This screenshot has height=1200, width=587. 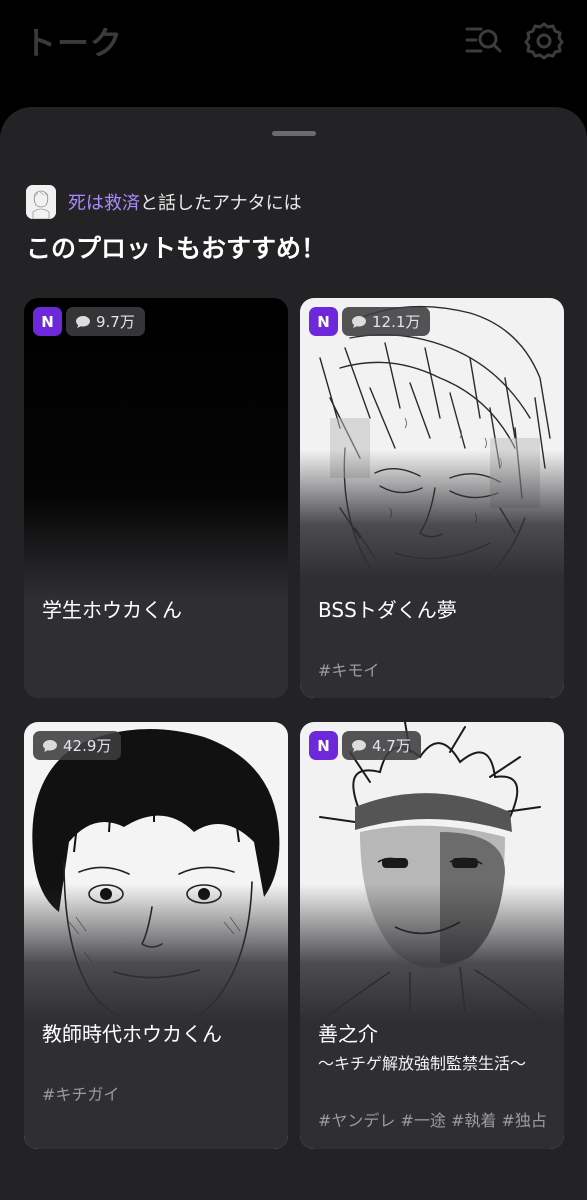 What do you see at coordinates (432, 498) in the screenshot?
I see `plot-card: N 12.1万 BSSトダくん夢 #キモイ` at bounding box center [432, 498].